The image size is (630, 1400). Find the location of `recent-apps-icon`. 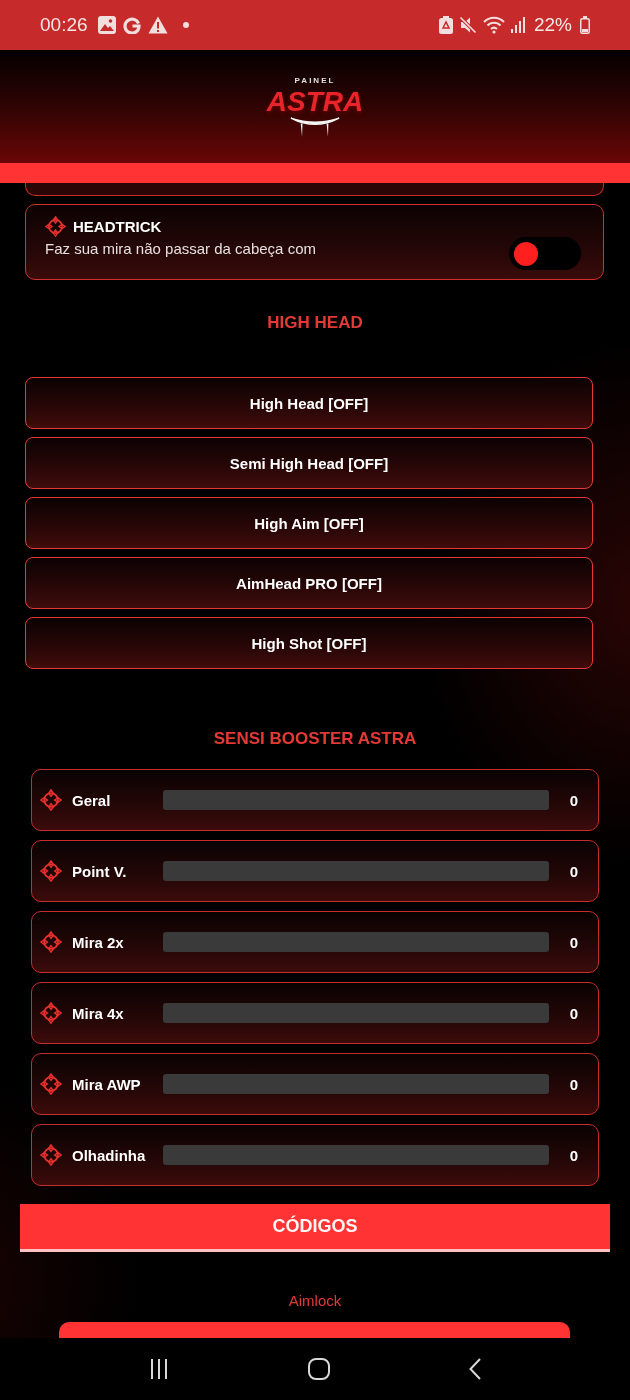

recent-apps-icon is located at coordinates (159, 1369).